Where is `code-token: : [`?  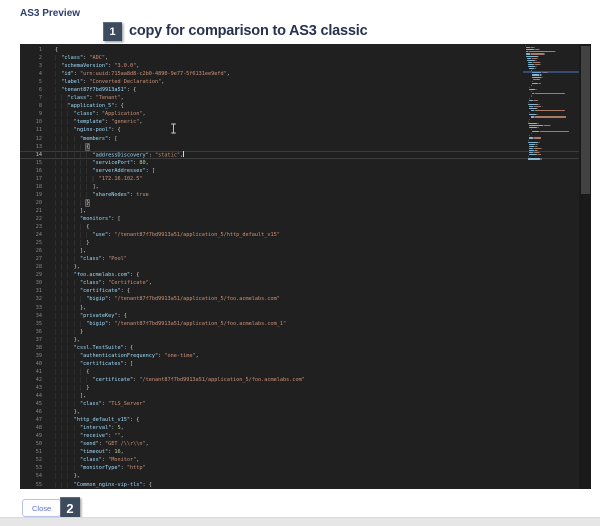 code-token: : [ is located at coordinates (113, 138).